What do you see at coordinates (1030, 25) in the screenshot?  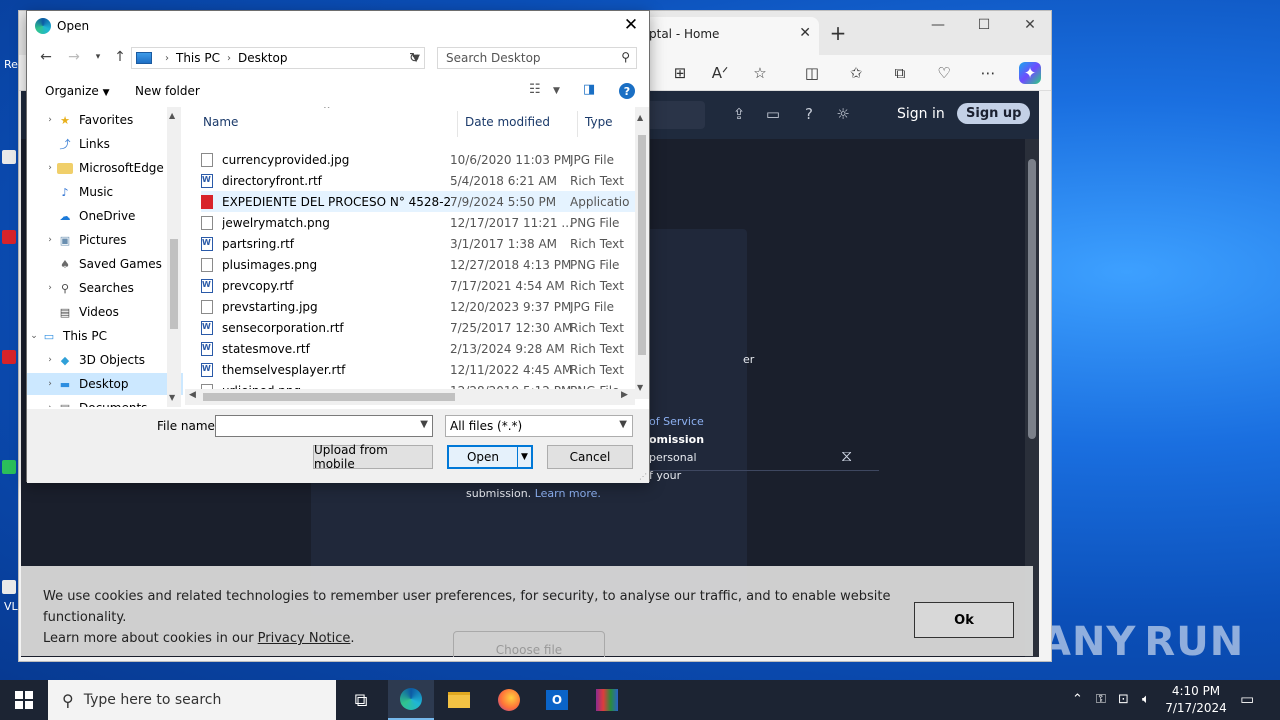 I see `window-close-button: ✕` at bounding box center [1030, 25].